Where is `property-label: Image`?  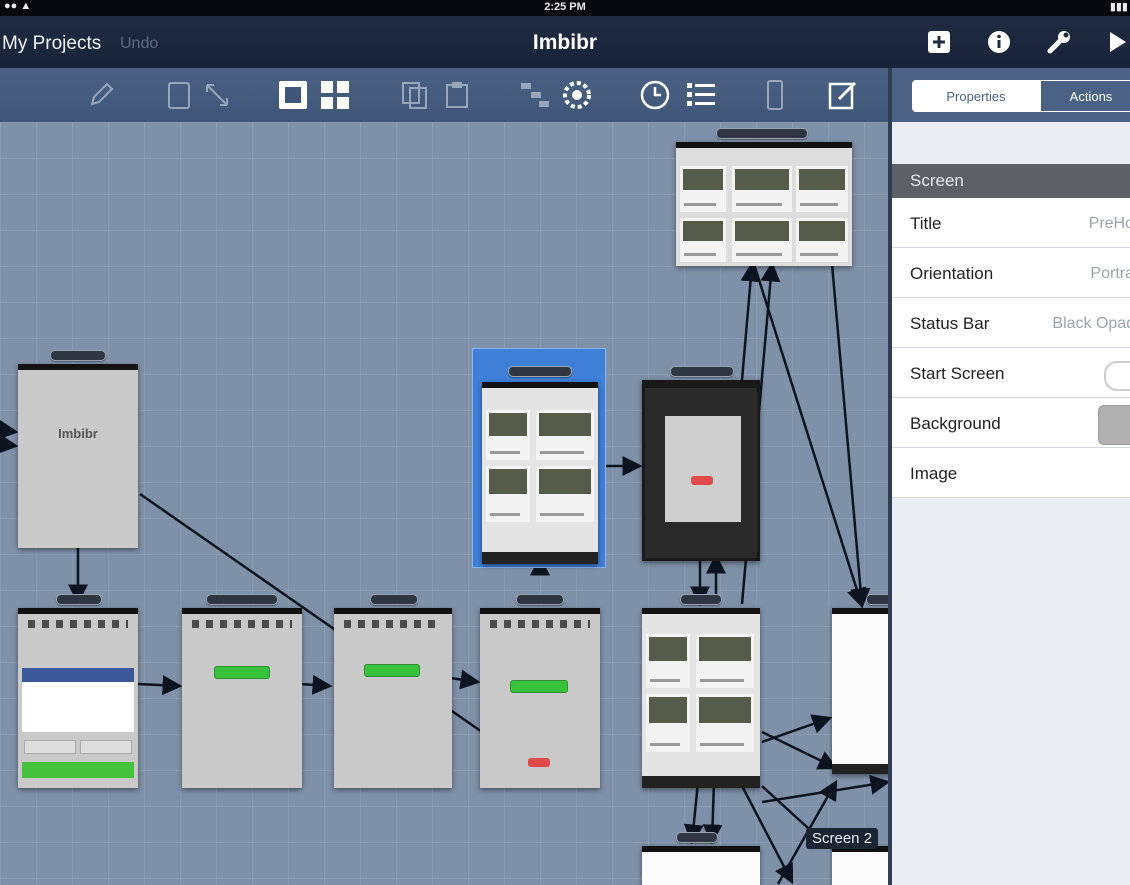 property-label: Image is located at coordinates (934, 473).